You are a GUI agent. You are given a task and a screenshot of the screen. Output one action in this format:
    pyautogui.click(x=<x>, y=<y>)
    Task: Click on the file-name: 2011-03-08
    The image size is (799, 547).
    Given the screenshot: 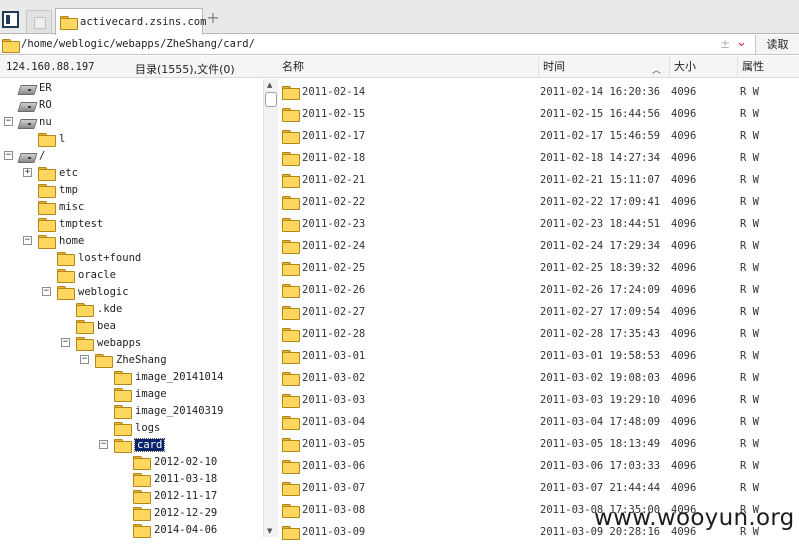 What is the action you would take?
    pyautogui.click(x=334, y=510)
    